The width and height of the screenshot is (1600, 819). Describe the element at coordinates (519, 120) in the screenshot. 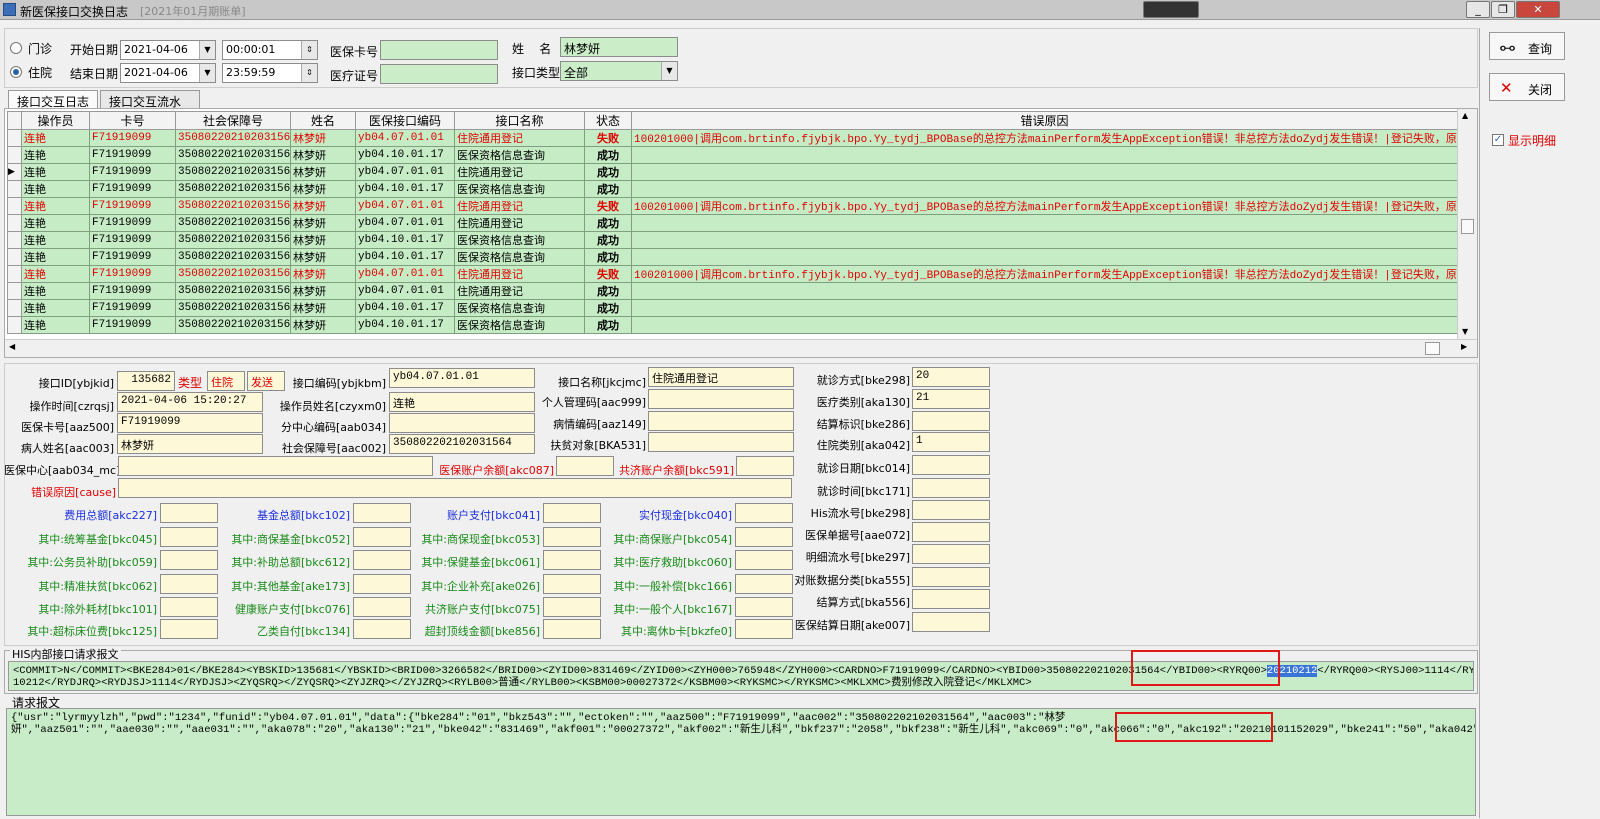

I see `column-header: 接口名称` at that location.